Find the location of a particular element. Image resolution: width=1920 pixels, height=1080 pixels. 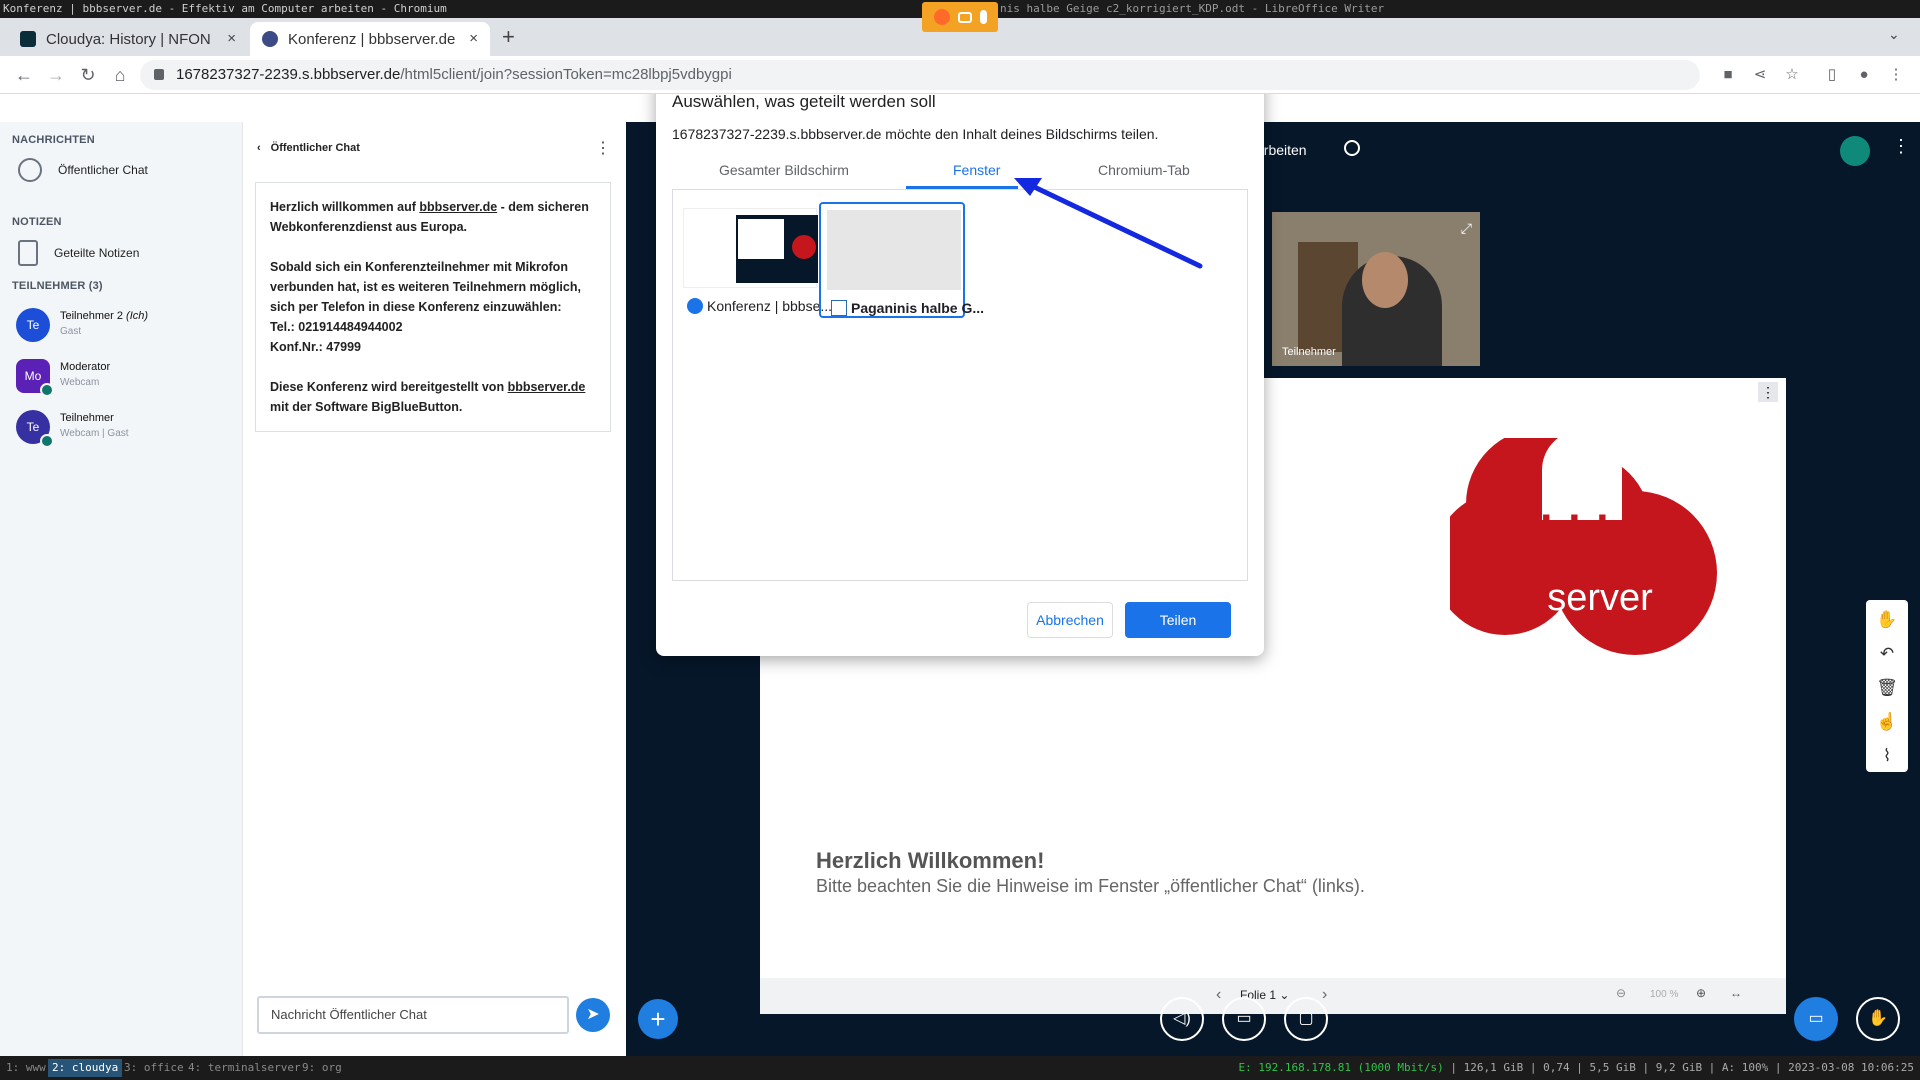

previous-slide-icon: ‹ is located at coordinates (1218, 995).